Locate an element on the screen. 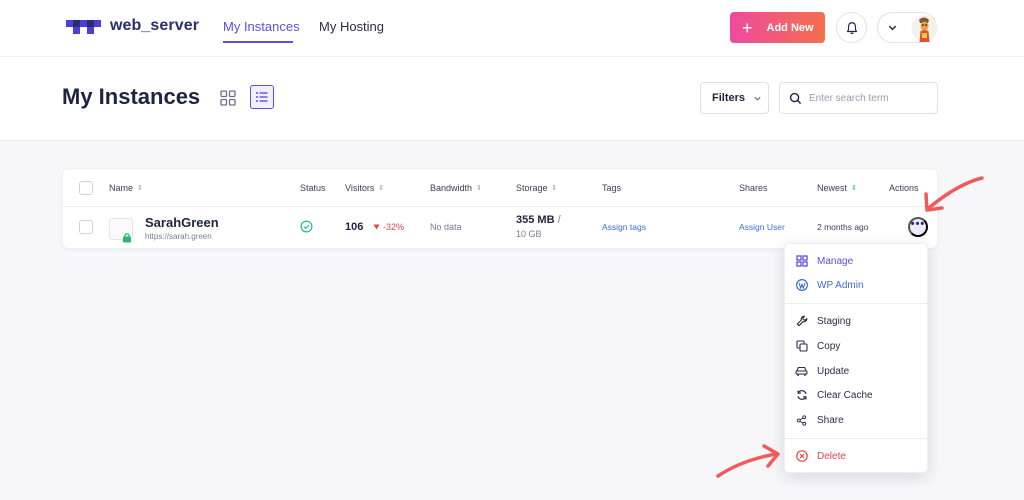  site-url: https://sarah.green is located at coordinates (178, 236).